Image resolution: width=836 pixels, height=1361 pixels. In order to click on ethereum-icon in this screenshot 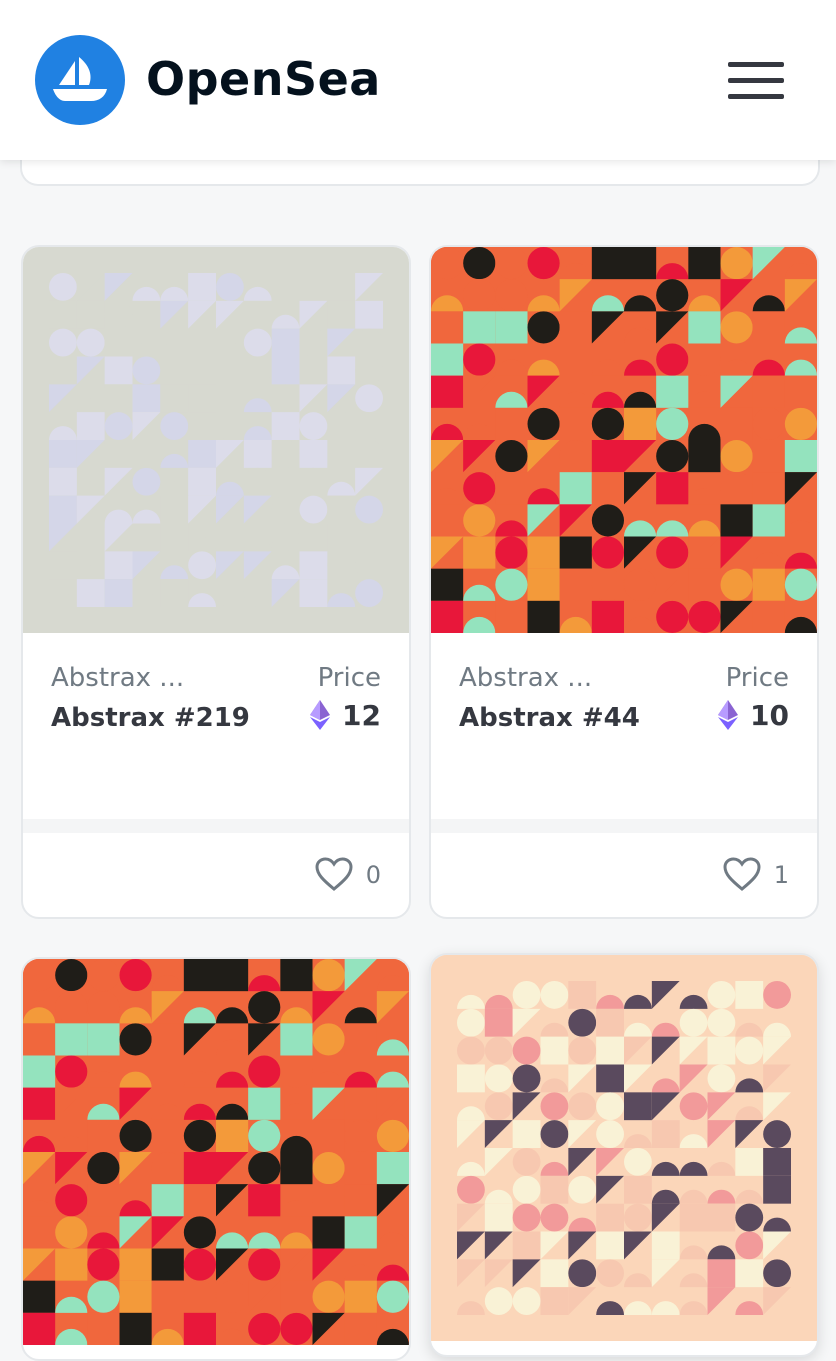, I will do `click(320, 715)`.